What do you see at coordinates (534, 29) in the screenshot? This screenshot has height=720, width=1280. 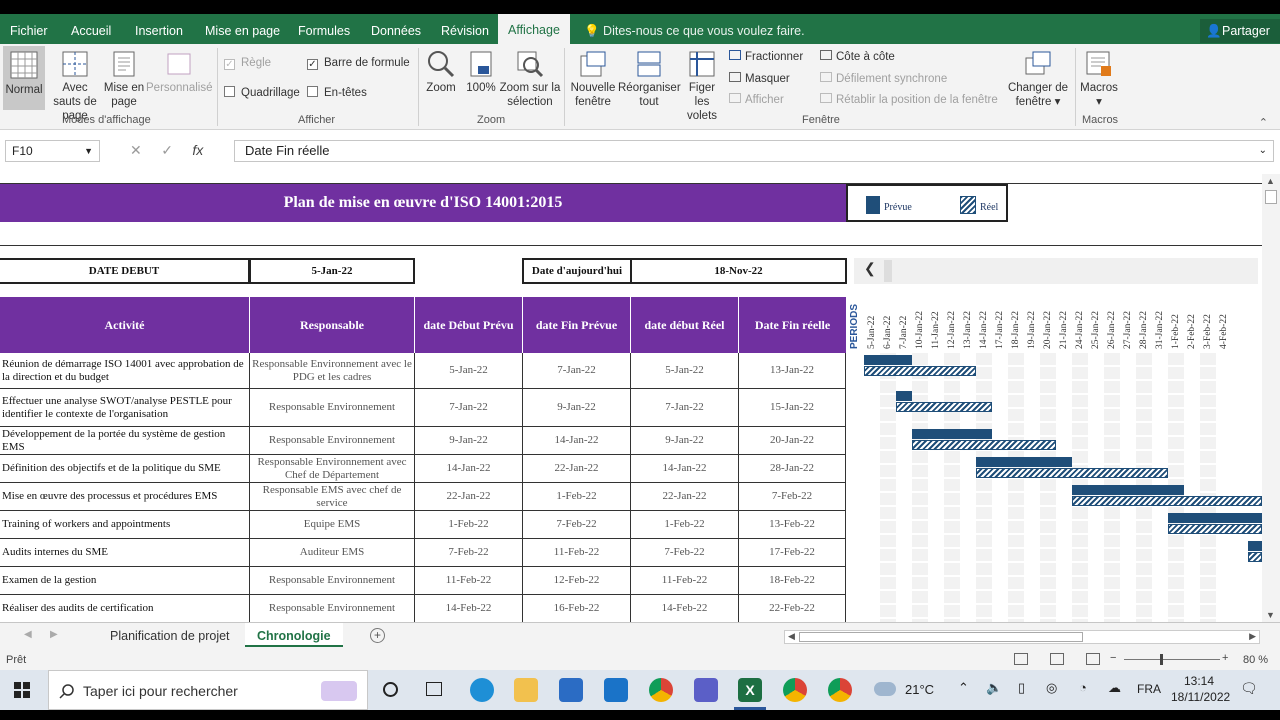 I see `tab-affichage: Affichage` at bounding box center [534, 29].